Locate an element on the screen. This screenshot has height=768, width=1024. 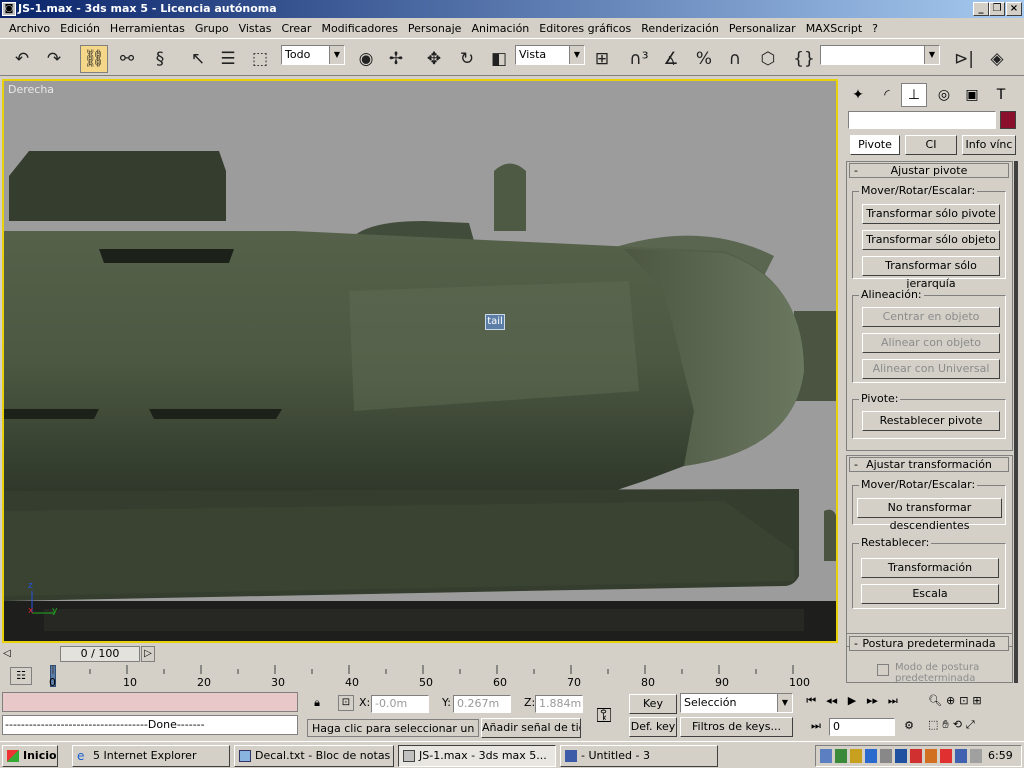
undo-icon: ↶ is located at coordinates (22, 59).